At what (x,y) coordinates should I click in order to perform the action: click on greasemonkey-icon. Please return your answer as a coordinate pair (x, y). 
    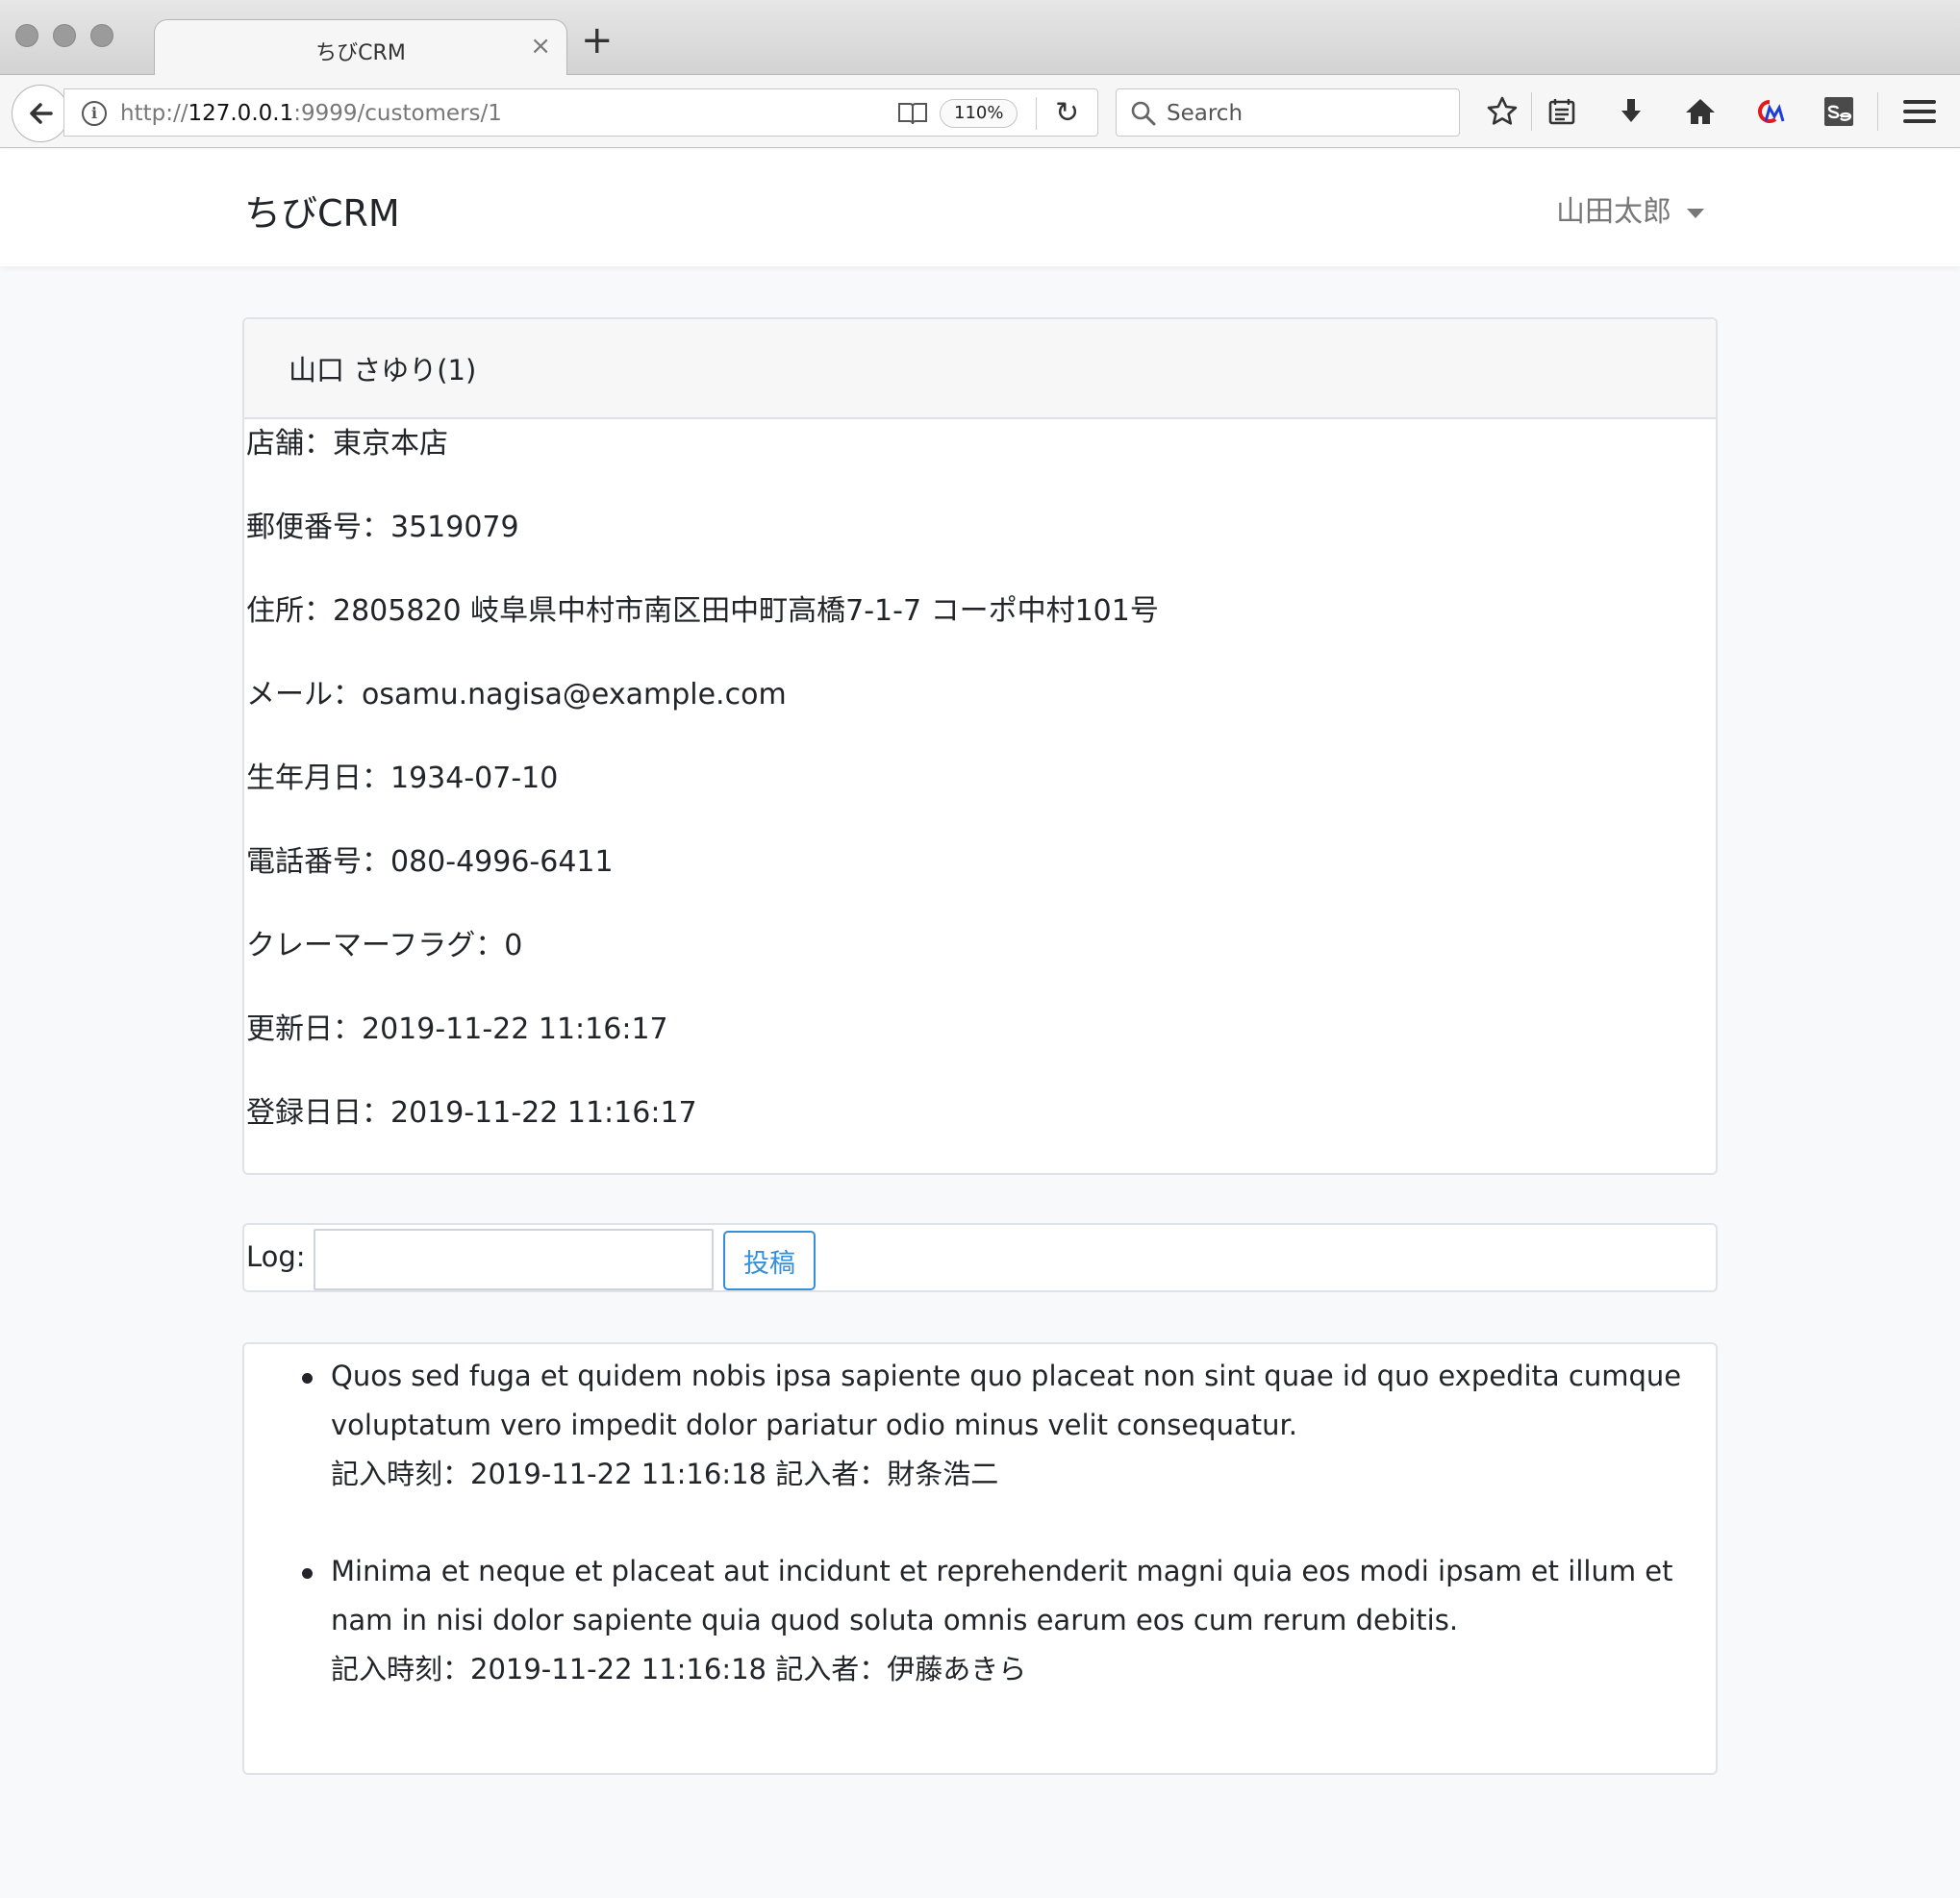
    Looking at the image, I should click on (1769, 111).